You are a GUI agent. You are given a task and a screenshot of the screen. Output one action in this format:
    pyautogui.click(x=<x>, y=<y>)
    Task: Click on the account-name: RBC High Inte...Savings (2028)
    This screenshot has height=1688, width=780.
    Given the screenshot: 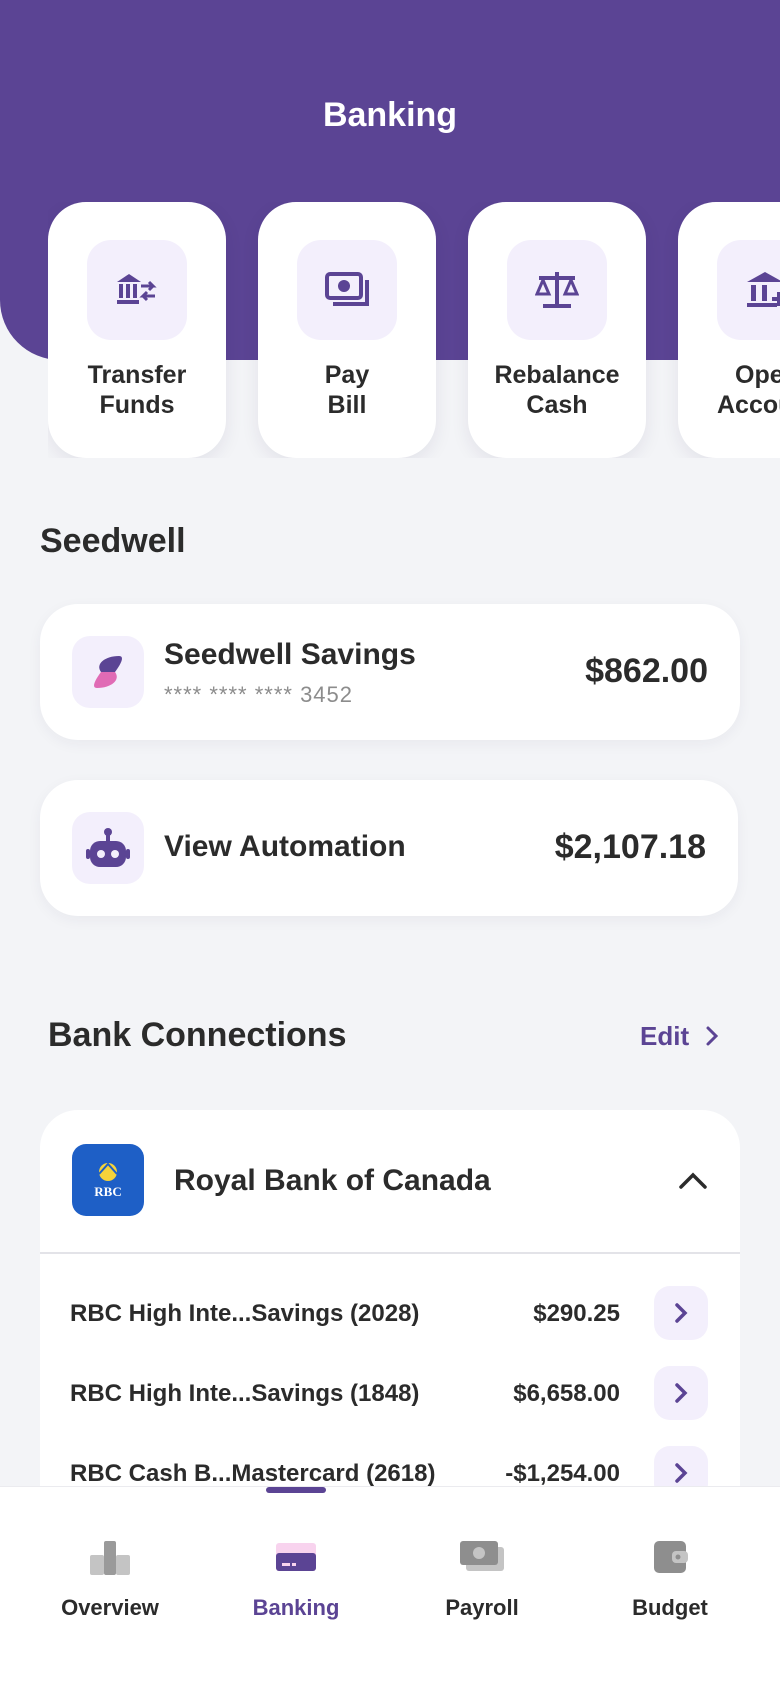 What is the action you would take?
    pyautogui.click(x=245, y=1313)
    